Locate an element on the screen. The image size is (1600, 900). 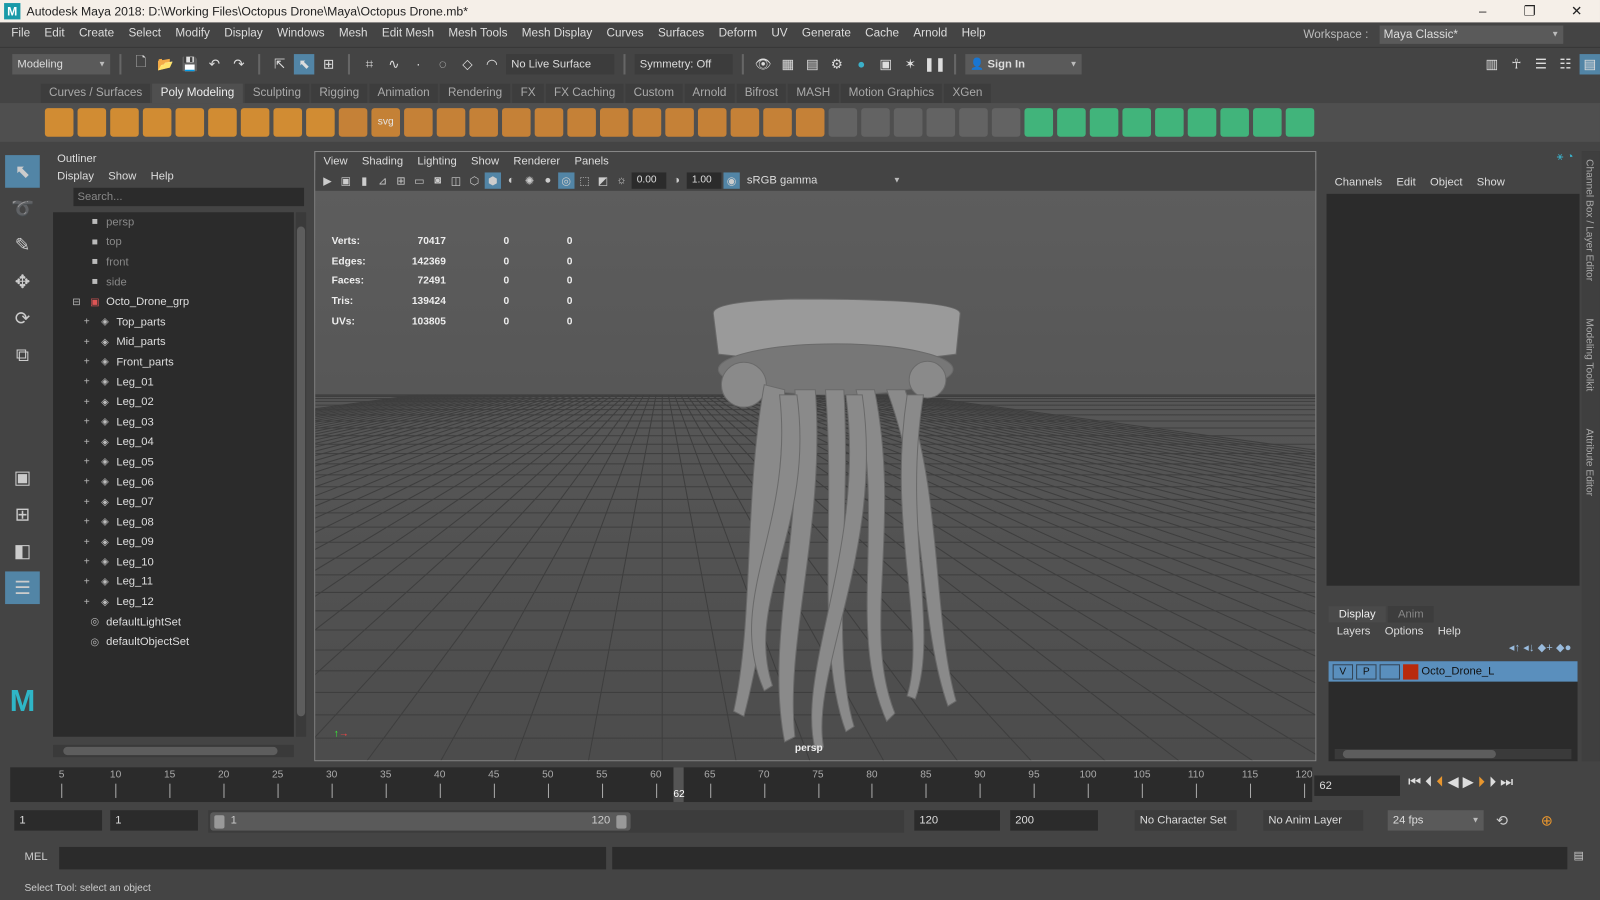
auto-key-icon: ⊕ is located at coordinates (1547, 820).